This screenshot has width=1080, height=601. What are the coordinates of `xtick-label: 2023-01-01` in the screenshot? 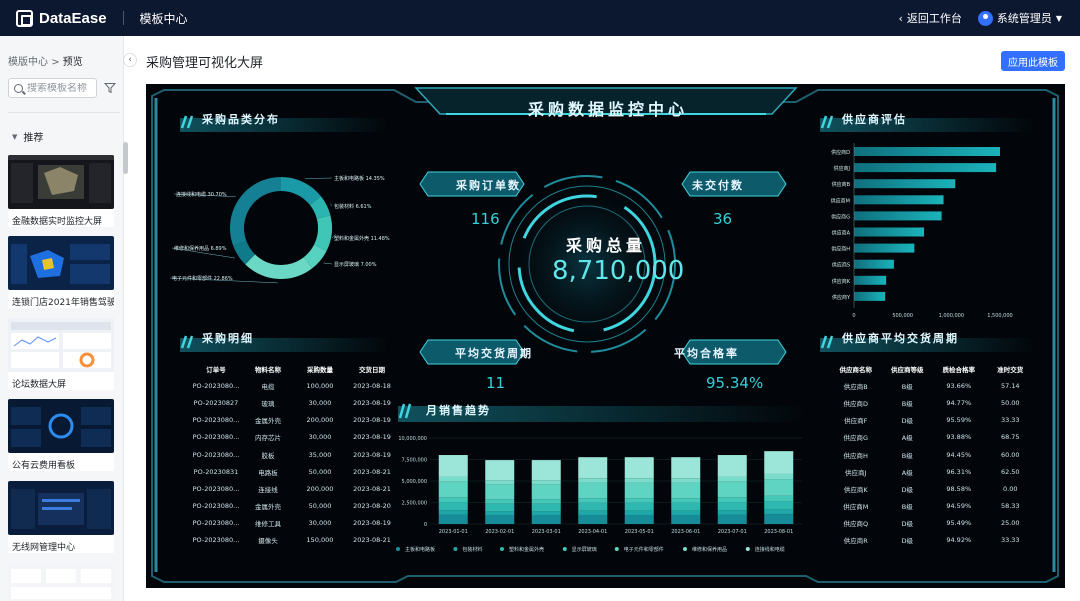 It's located at (453, 532).